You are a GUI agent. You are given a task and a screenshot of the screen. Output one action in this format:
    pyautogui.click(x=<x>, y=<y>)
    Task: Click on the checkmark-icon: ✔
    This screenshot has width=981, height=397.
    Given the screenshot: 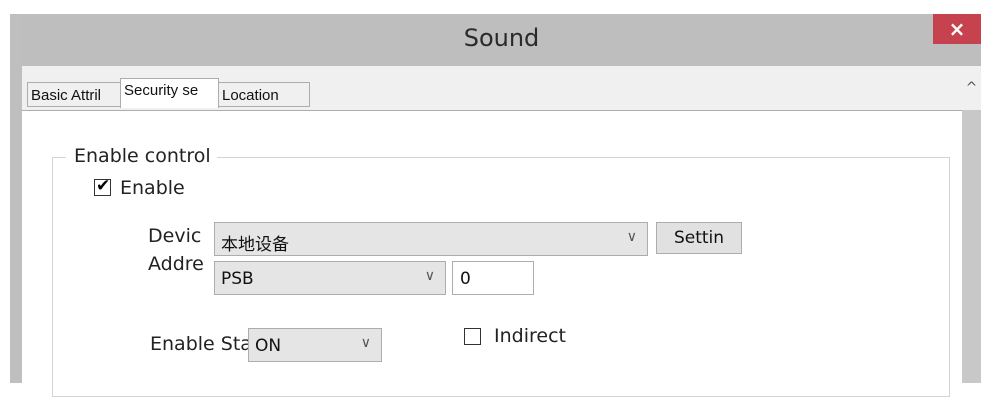 What is the action you would take?
    pyautogui.click(x=103, y=186)
    